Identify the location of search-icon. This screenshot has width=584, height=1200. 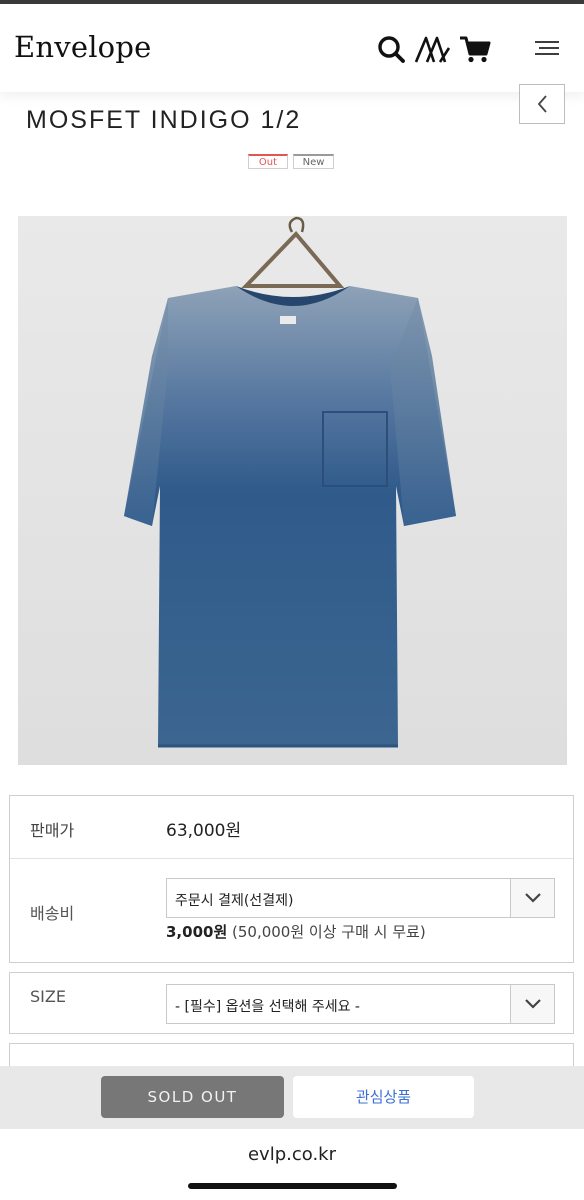
(392, 49).